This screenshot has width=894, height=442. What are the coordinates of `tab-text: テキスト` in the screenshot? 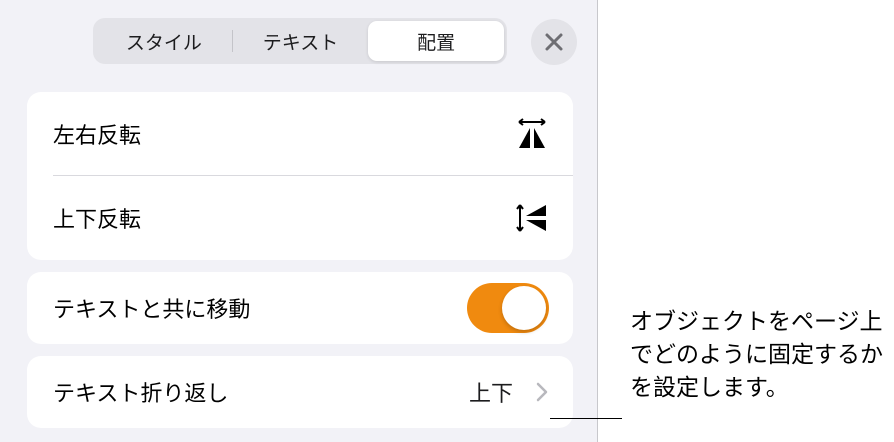 It's located at (301, 41).